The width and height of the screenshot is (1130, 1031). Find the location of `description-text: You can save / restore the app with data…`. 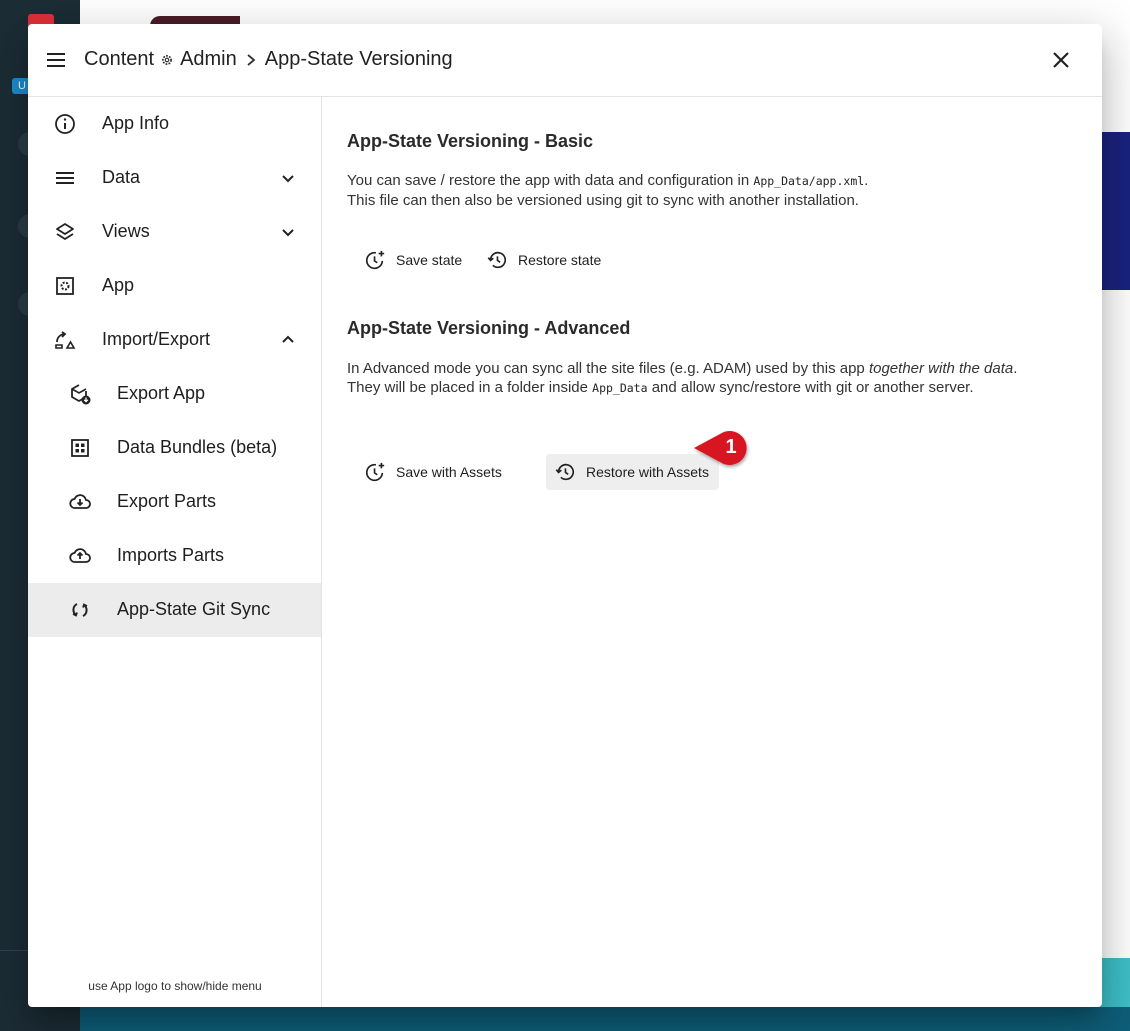

description-text: You can save / restore the app with data… is located at coordinates (550, 180).